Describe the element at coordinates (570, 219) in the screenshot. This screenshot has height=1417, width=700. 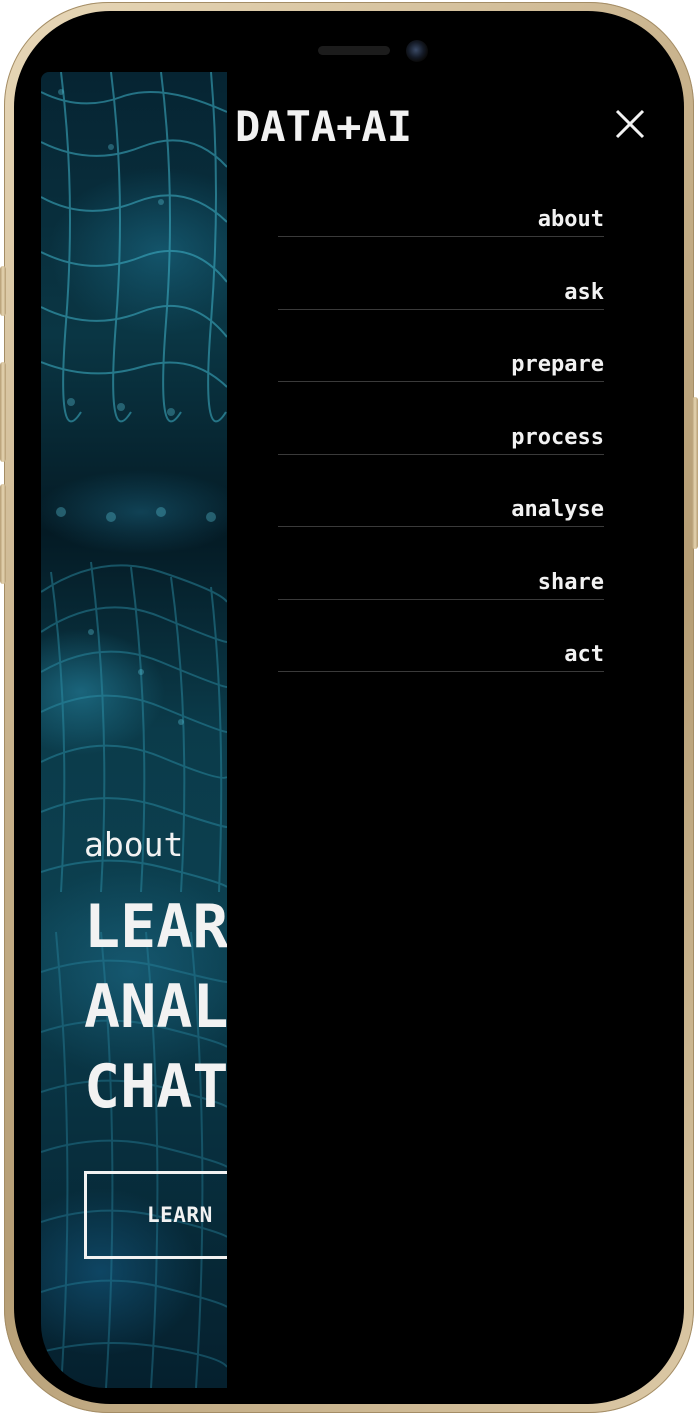
I see `nav-item-label: about` at that location.